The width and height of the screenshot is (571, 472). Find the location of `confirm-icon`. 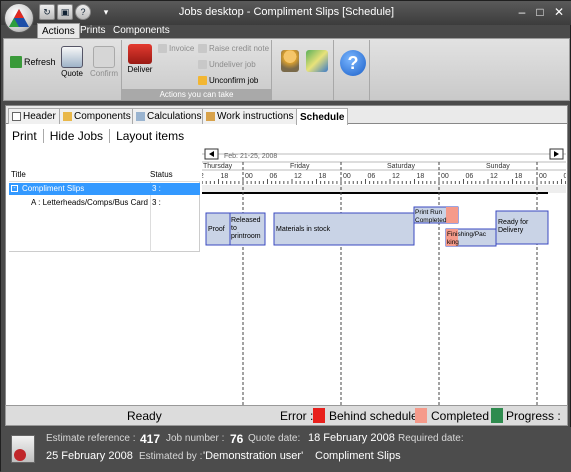

confirm-icon is located at coordinates (104, 57).